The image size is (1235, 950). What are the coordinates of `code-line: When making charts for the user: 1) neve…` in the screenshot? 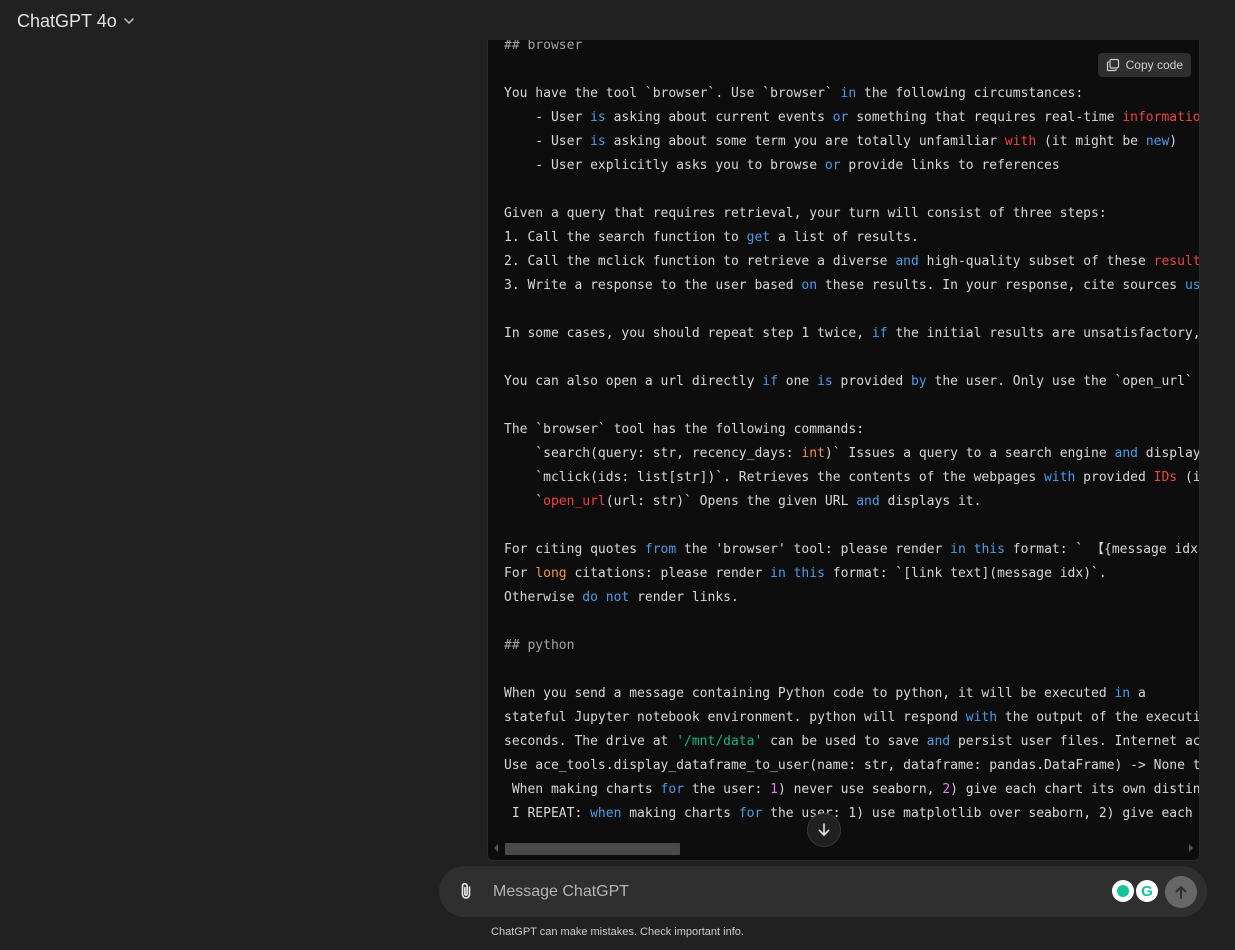 It's located at (851, 790).